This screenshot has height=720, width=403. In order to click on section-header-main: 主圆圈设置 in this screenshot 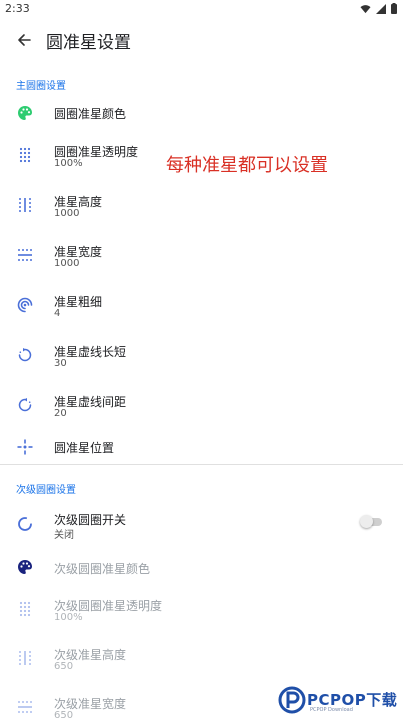, I will do `click(41, 86)`.